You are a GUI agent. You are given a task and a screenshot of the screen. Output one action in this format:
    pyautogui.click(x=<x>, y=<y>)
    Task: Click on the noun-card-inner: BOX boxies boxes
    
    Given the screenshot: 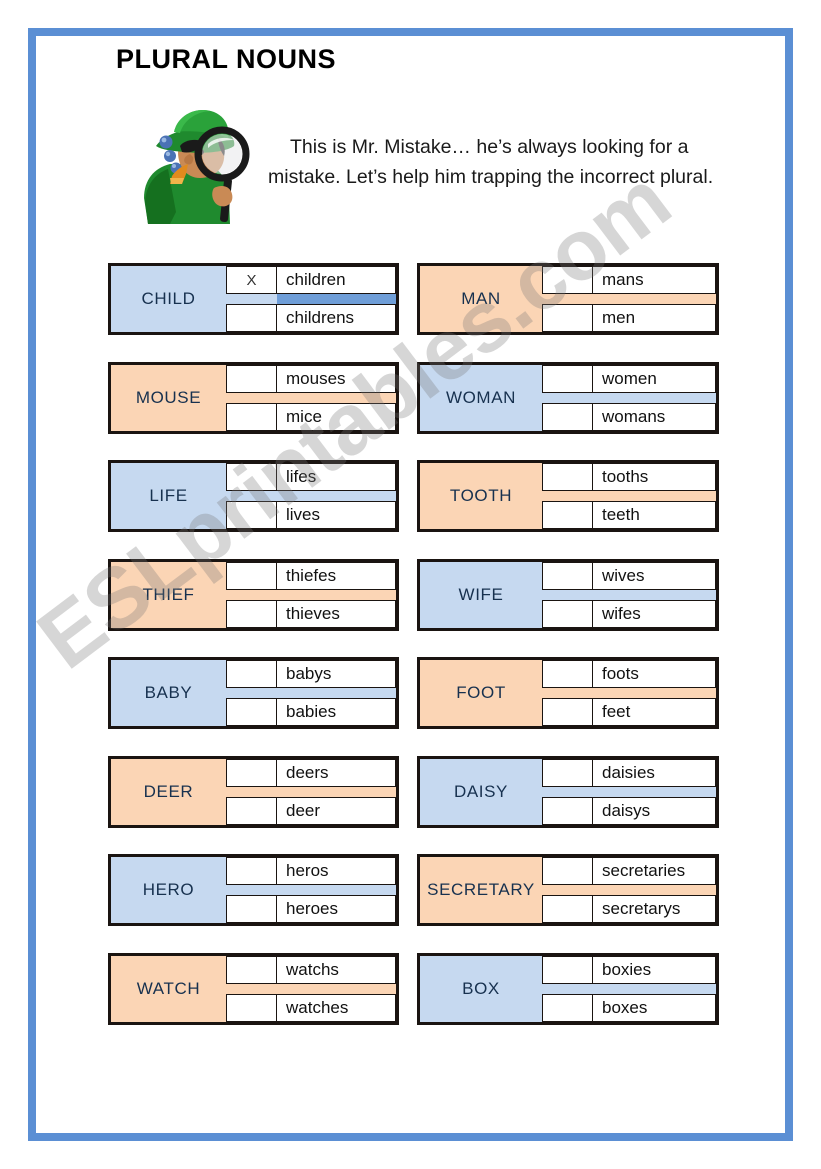 What is the action you would take?
    pyautogui.click(x=568, y=988)
    